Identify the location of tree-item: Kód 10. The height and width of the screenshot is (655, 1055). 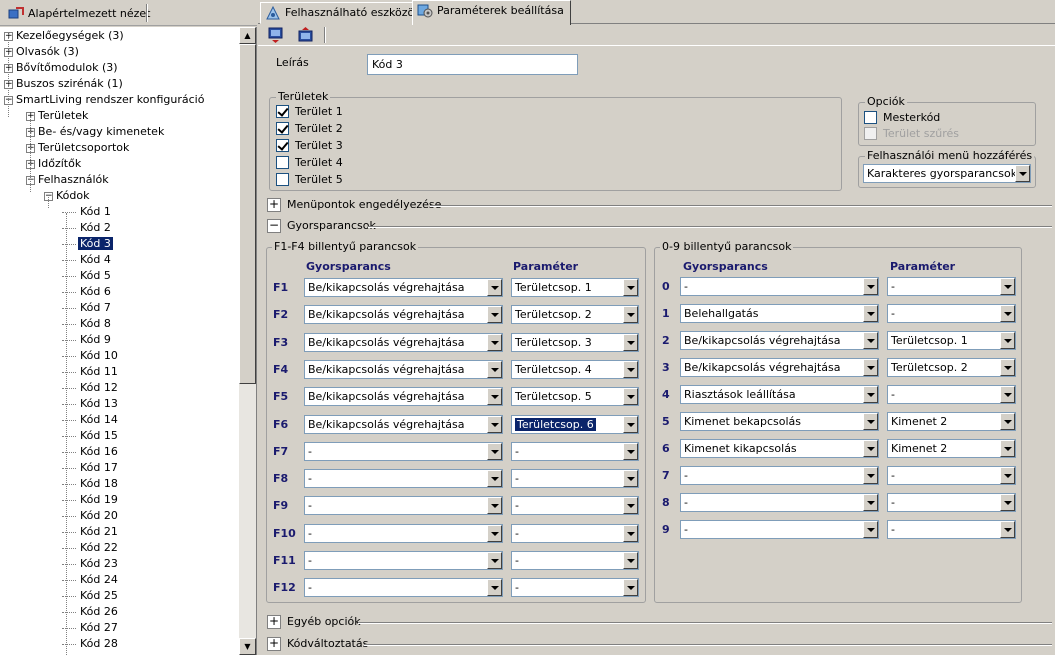
(99, 356).